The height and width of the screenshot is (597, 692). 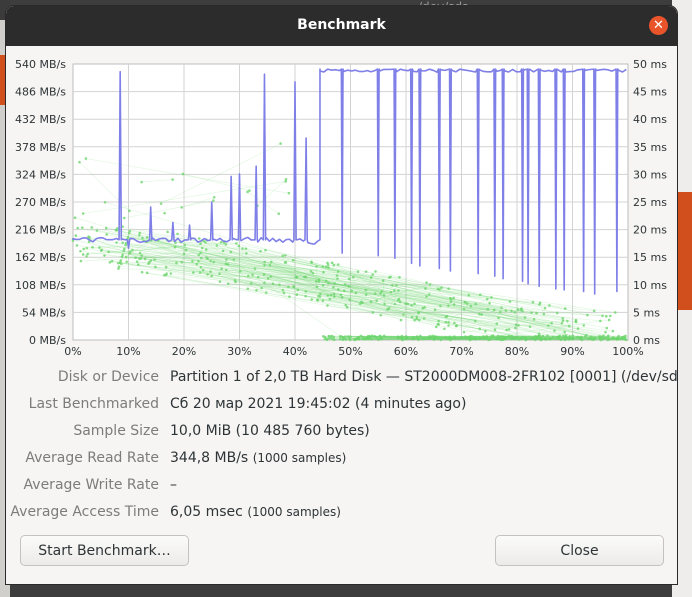 What do you see at coordinates (579, 550) in the screenshot?
I see `close-button: Close` at bounding box center [579, 550].